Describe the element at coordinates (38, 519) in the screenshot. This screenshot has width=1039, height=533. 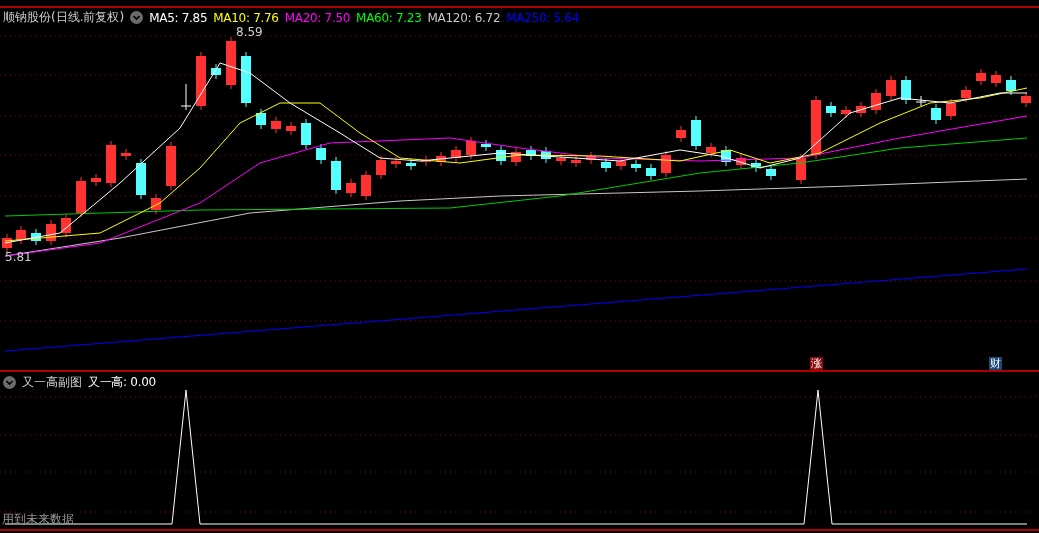
I see `warning-note: 用到未来数据` at that location.